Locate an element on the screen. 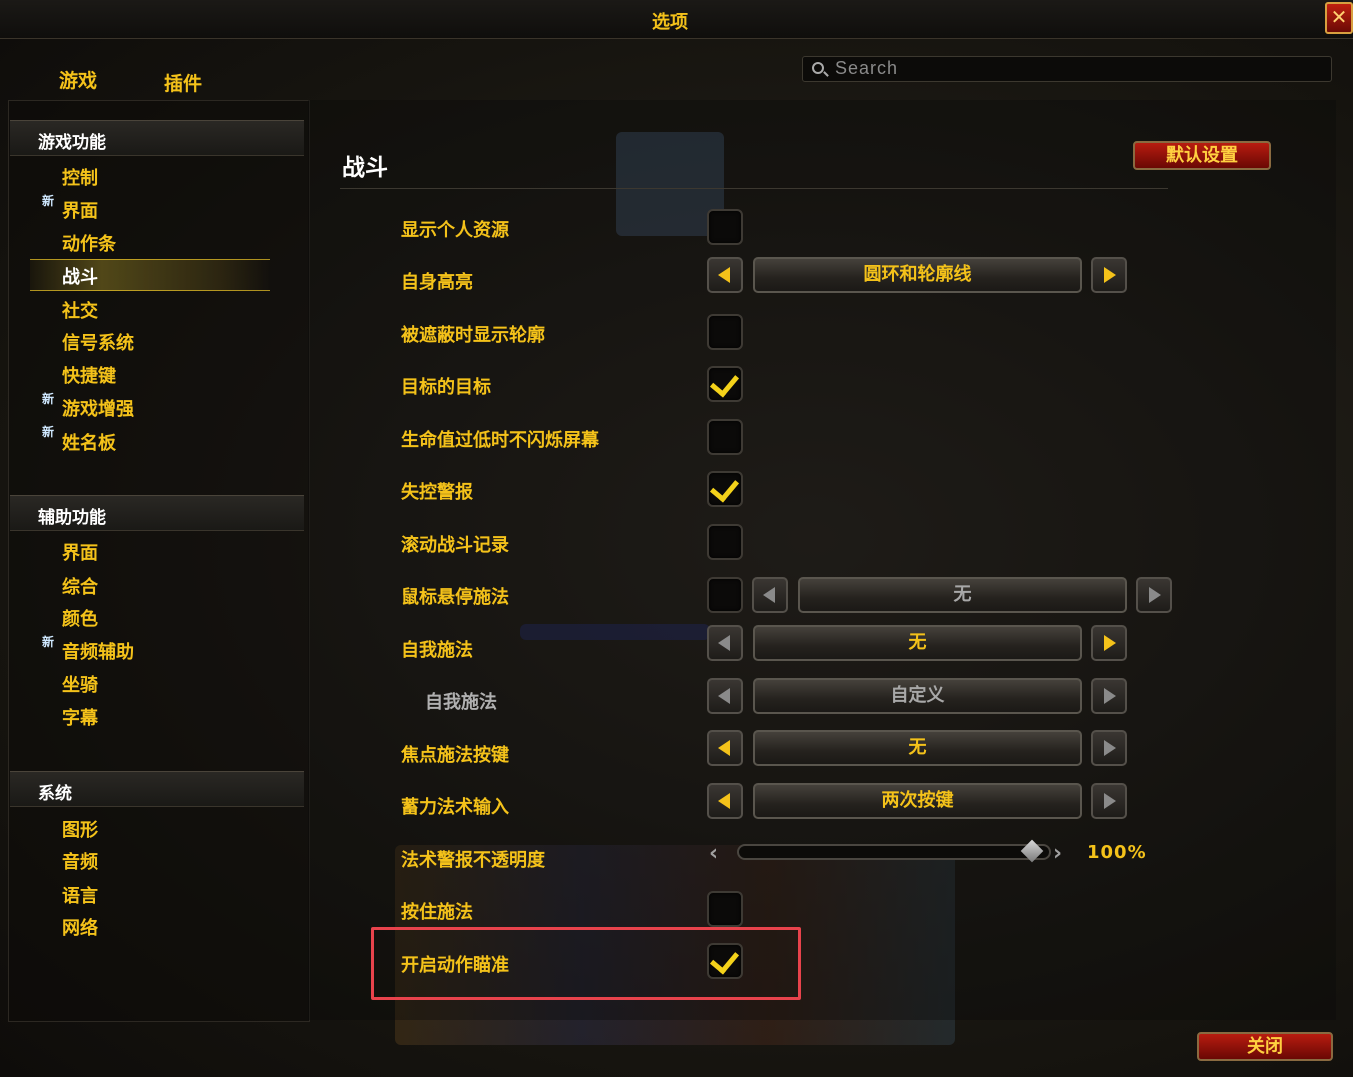  title-bar: 选项 ✕ is located at coordinates (676, 19).